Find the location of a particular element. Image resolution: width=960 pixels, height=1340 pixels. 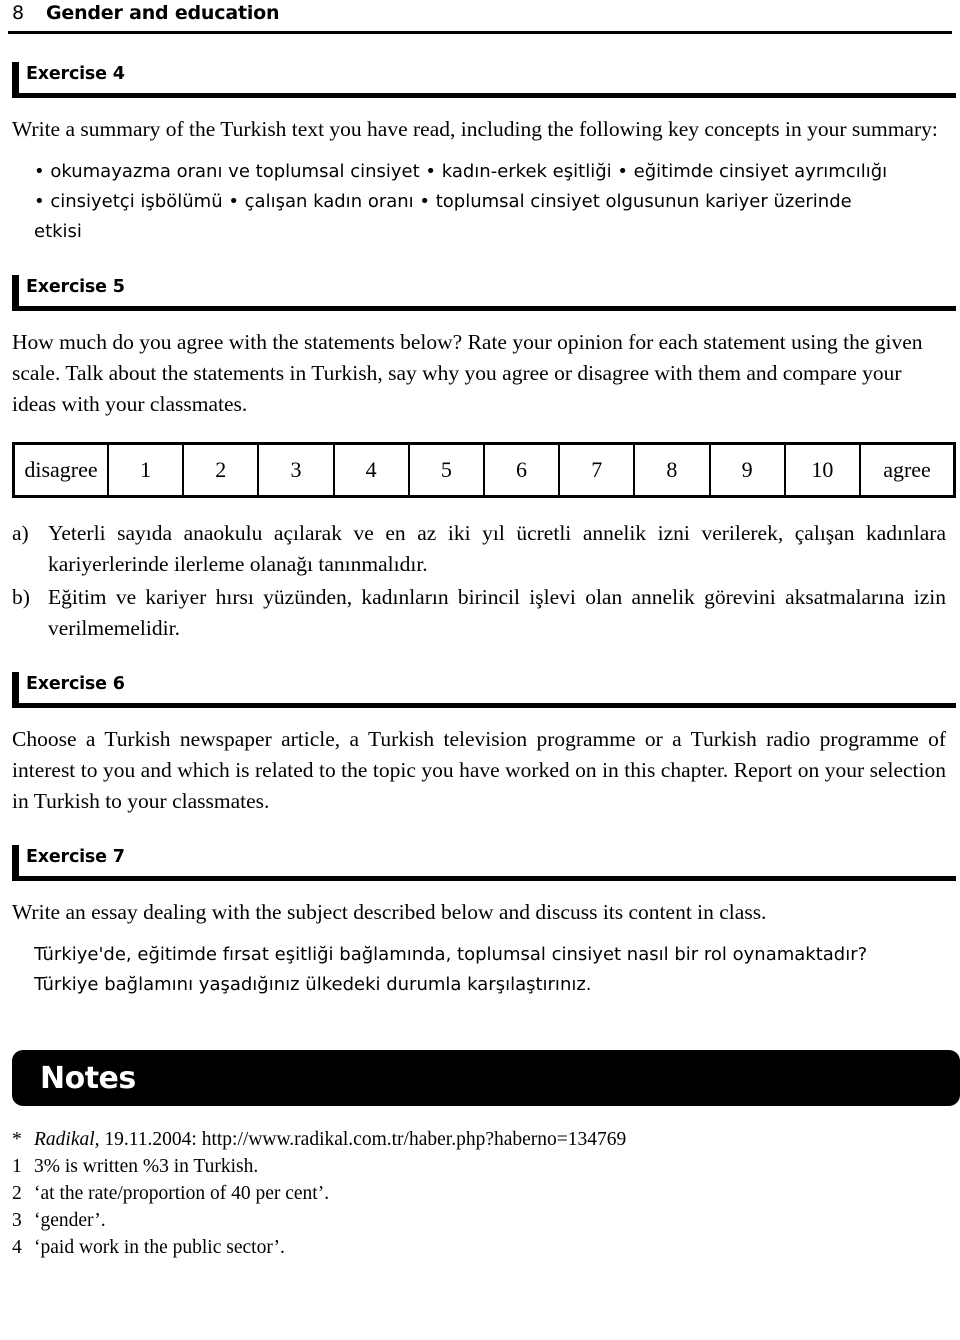

exercise-6-label: Exercise 6 is located at coordinates (75, 684).